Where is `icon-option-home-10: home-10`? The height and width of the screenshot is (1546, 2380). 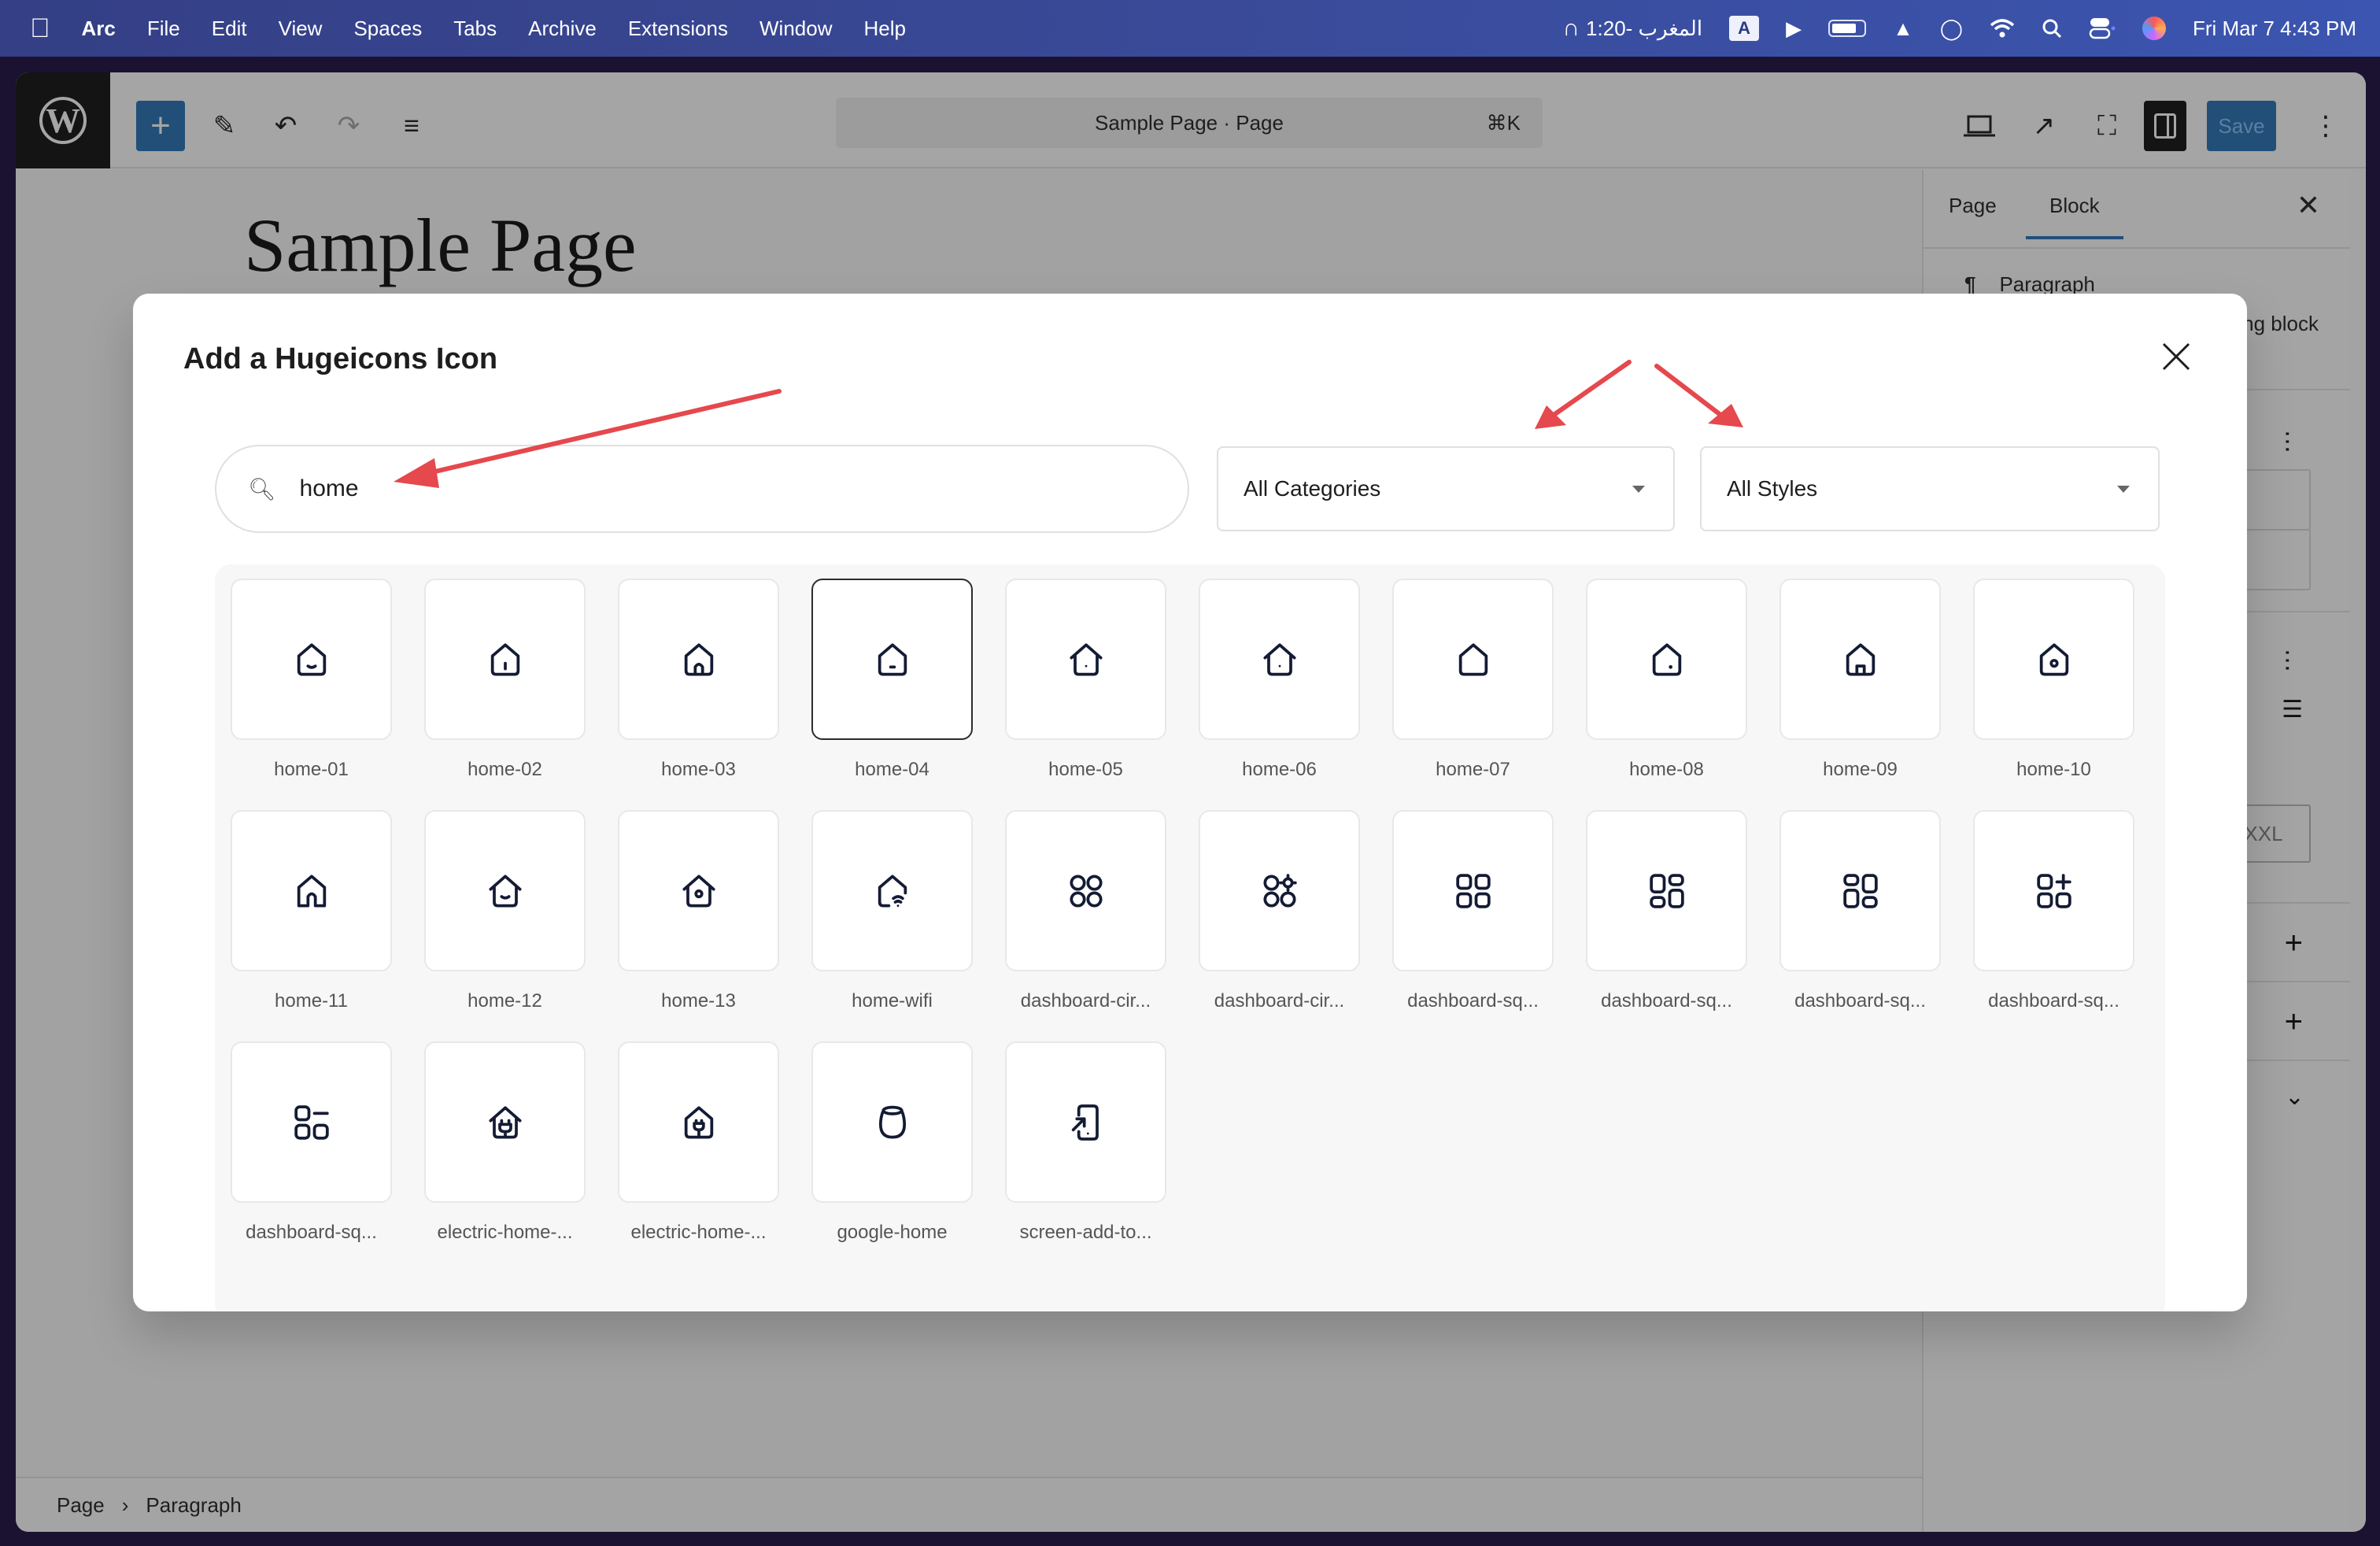
icon-option-home-10: home-10 is located at coordinates (2053, 694).